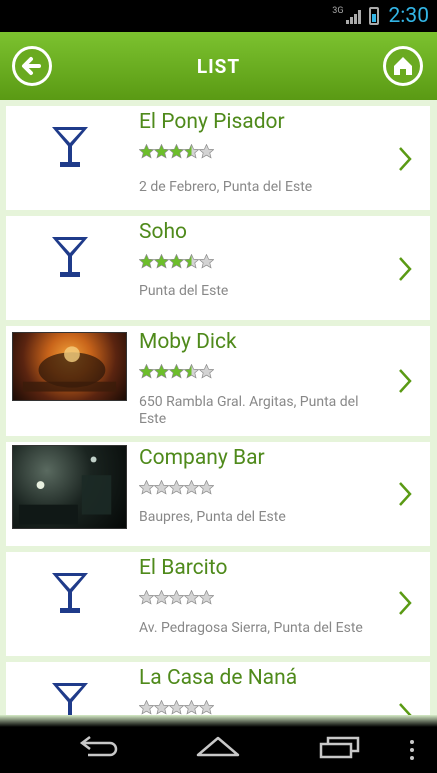 This screenshot has height=773, width=437. Describe the element at coordinates (184, 291) in the screenshot. I see `item-address: Punta del Este` at that location.